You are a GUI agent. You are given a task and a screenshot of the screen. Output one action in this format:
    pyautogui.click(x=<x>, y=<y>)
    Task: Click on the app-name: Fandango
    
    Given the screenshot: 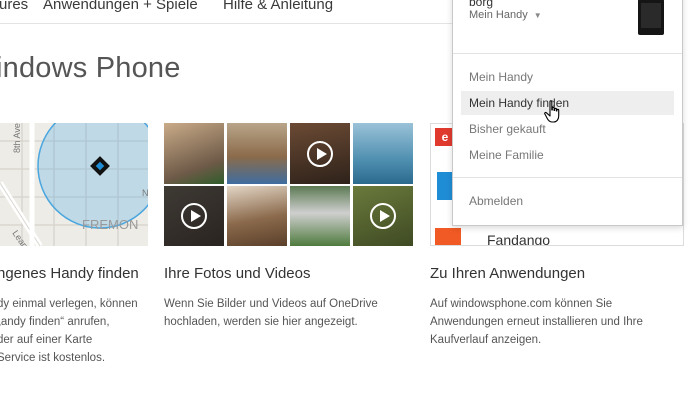 What is the action you would take?
    pyautogui.click(x=519, y=239)
    